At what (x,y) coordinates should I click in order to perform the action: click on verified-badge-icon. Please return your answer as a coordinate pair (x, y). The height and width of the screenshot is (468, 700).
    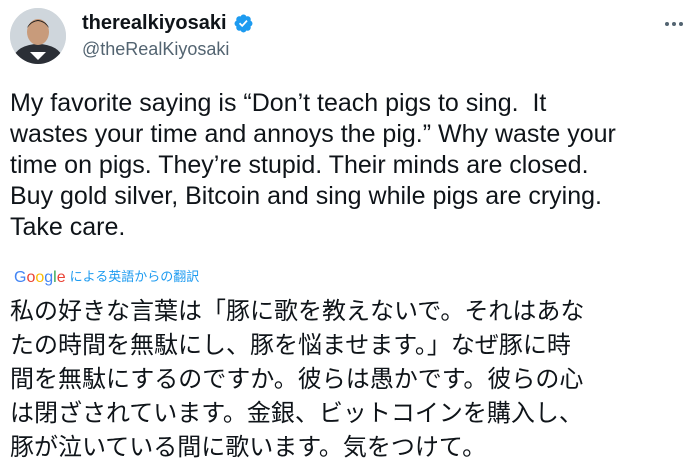
    Looking at the image, I should click on (243, 23).